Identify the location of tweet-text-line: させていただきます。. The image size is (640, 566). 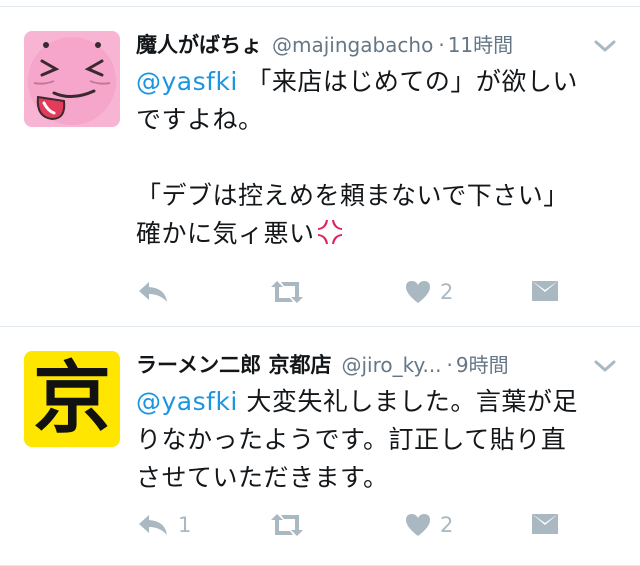
(262, 477).